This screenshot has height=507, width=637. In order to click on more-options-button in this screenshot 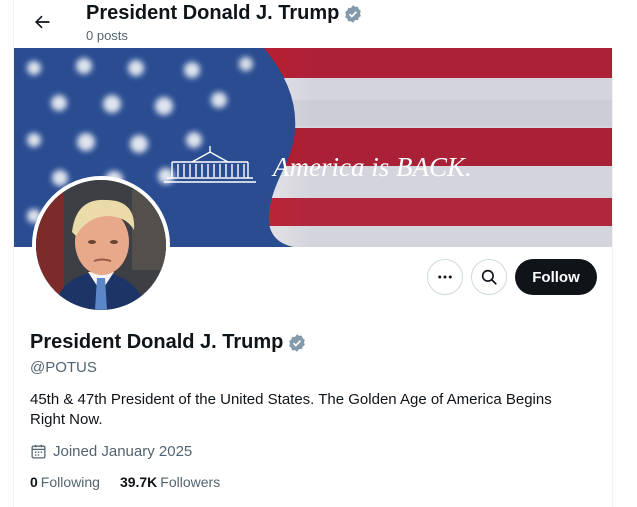, I will do `click(445, 277)`.